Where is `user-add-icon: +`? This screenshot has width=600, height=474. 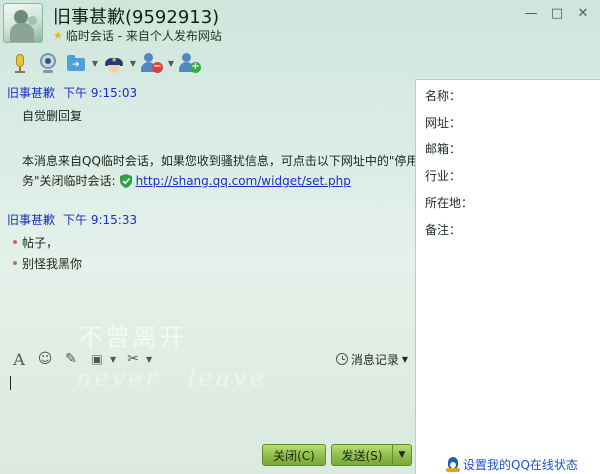 user-add-icon: + is located at coordinates (190, 63).